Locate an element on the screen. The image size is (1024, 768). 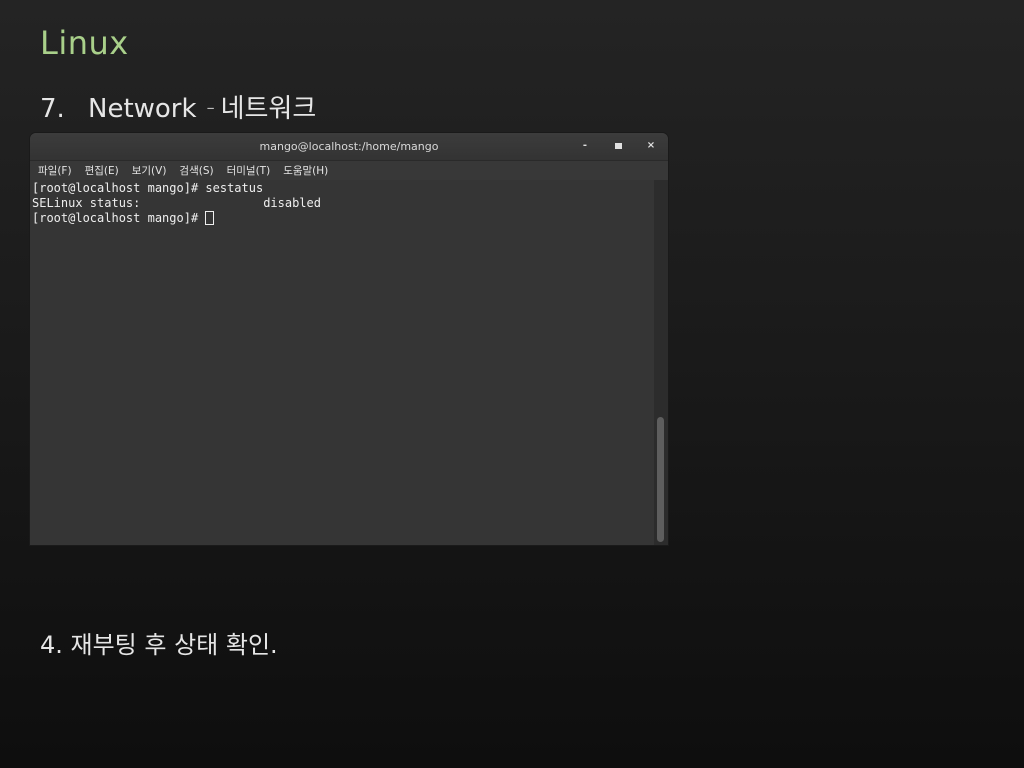
subtitle-text: Network is located at coordinates (142, 109).